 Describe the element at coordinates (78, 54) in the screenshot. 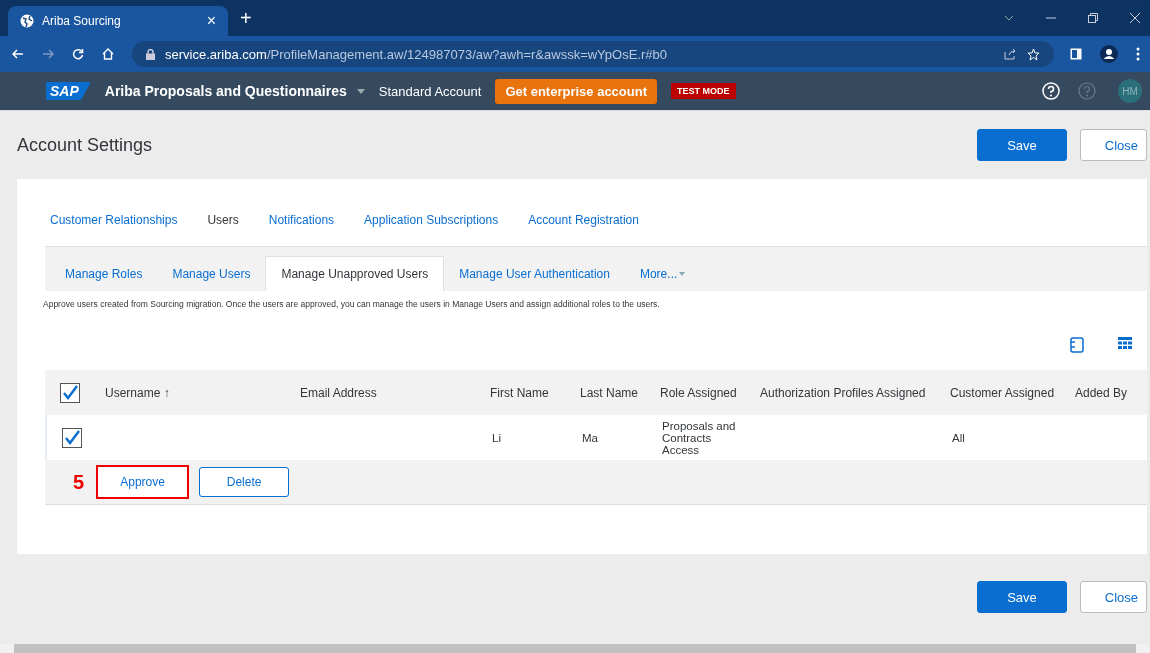

I see `reload-icon` at that location.